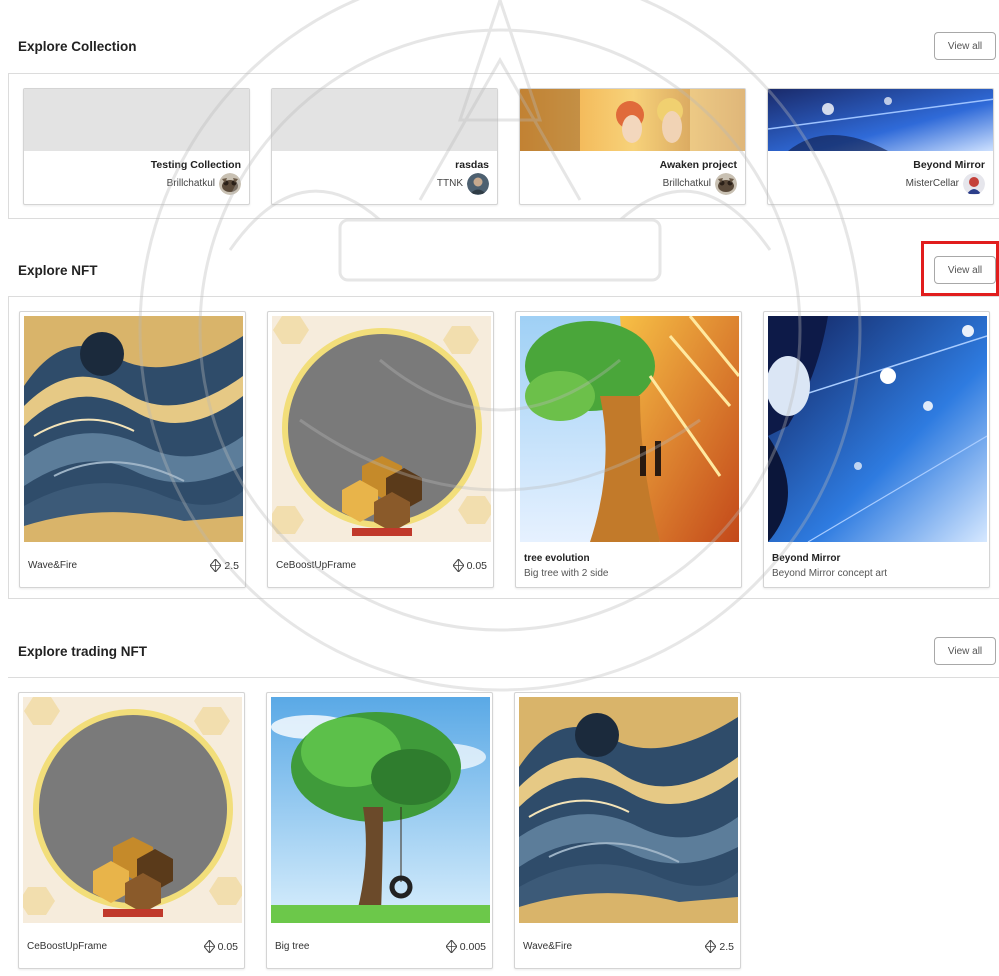 This screenshot has height=976, width=999. I want to click on collection-owner: TTNK, so click(449, 183).